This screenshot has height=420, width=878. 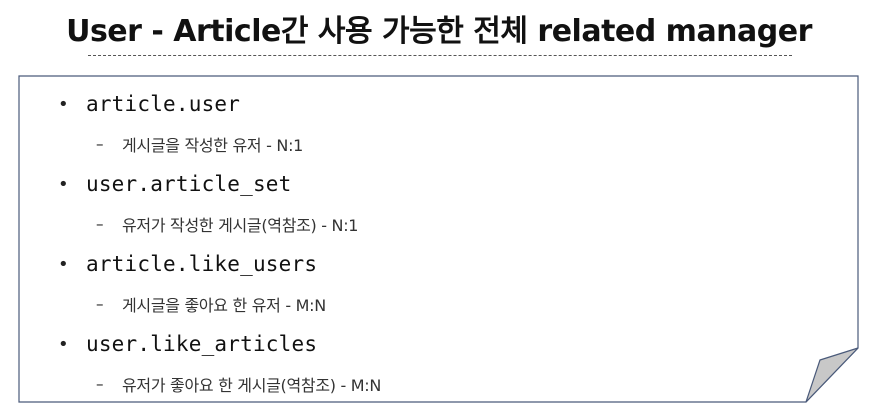 I want to click on item-head: • article.like_users, so click(x=438, y=264).